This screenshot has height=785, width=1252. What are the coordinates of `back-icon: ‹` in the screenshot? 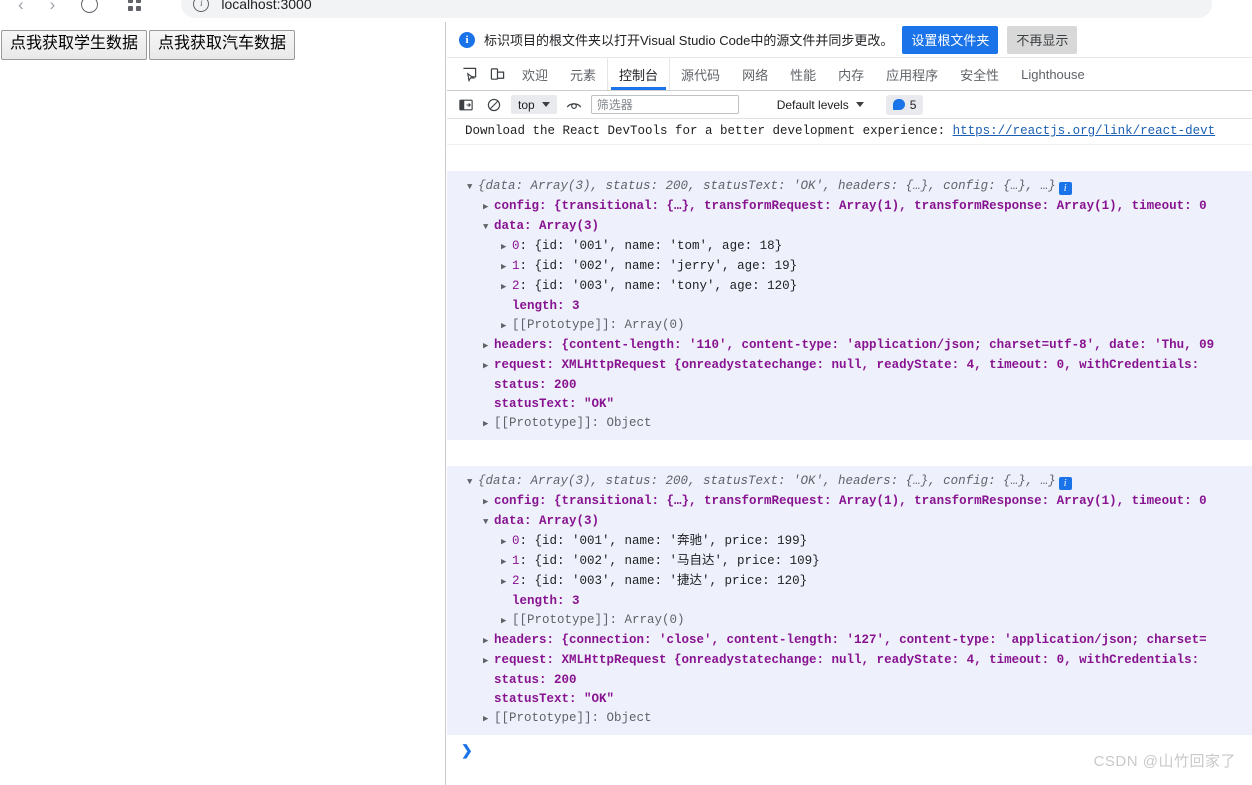 It's located at (21, 6).